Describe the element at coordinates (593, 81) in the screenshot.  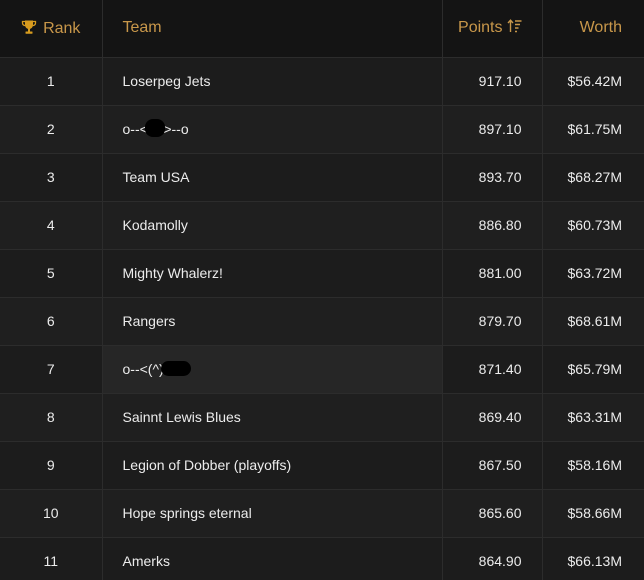
I see `worth-cell: $56.42M` at that location.